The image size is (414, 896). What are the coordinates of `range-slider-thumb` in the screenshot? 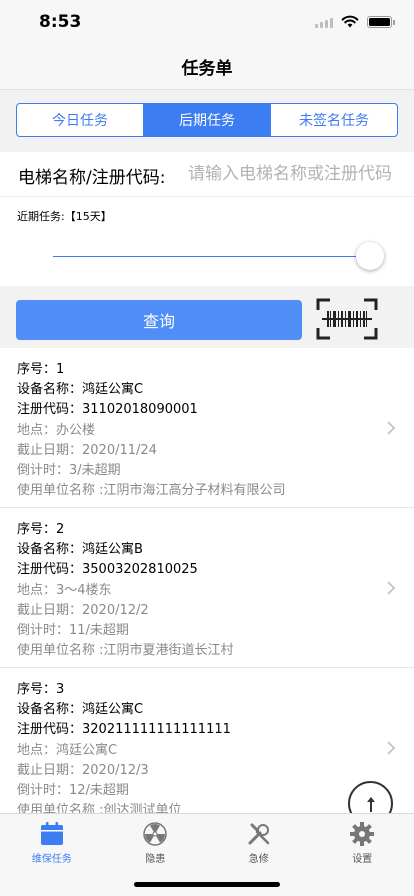 It's located at (370, 256).